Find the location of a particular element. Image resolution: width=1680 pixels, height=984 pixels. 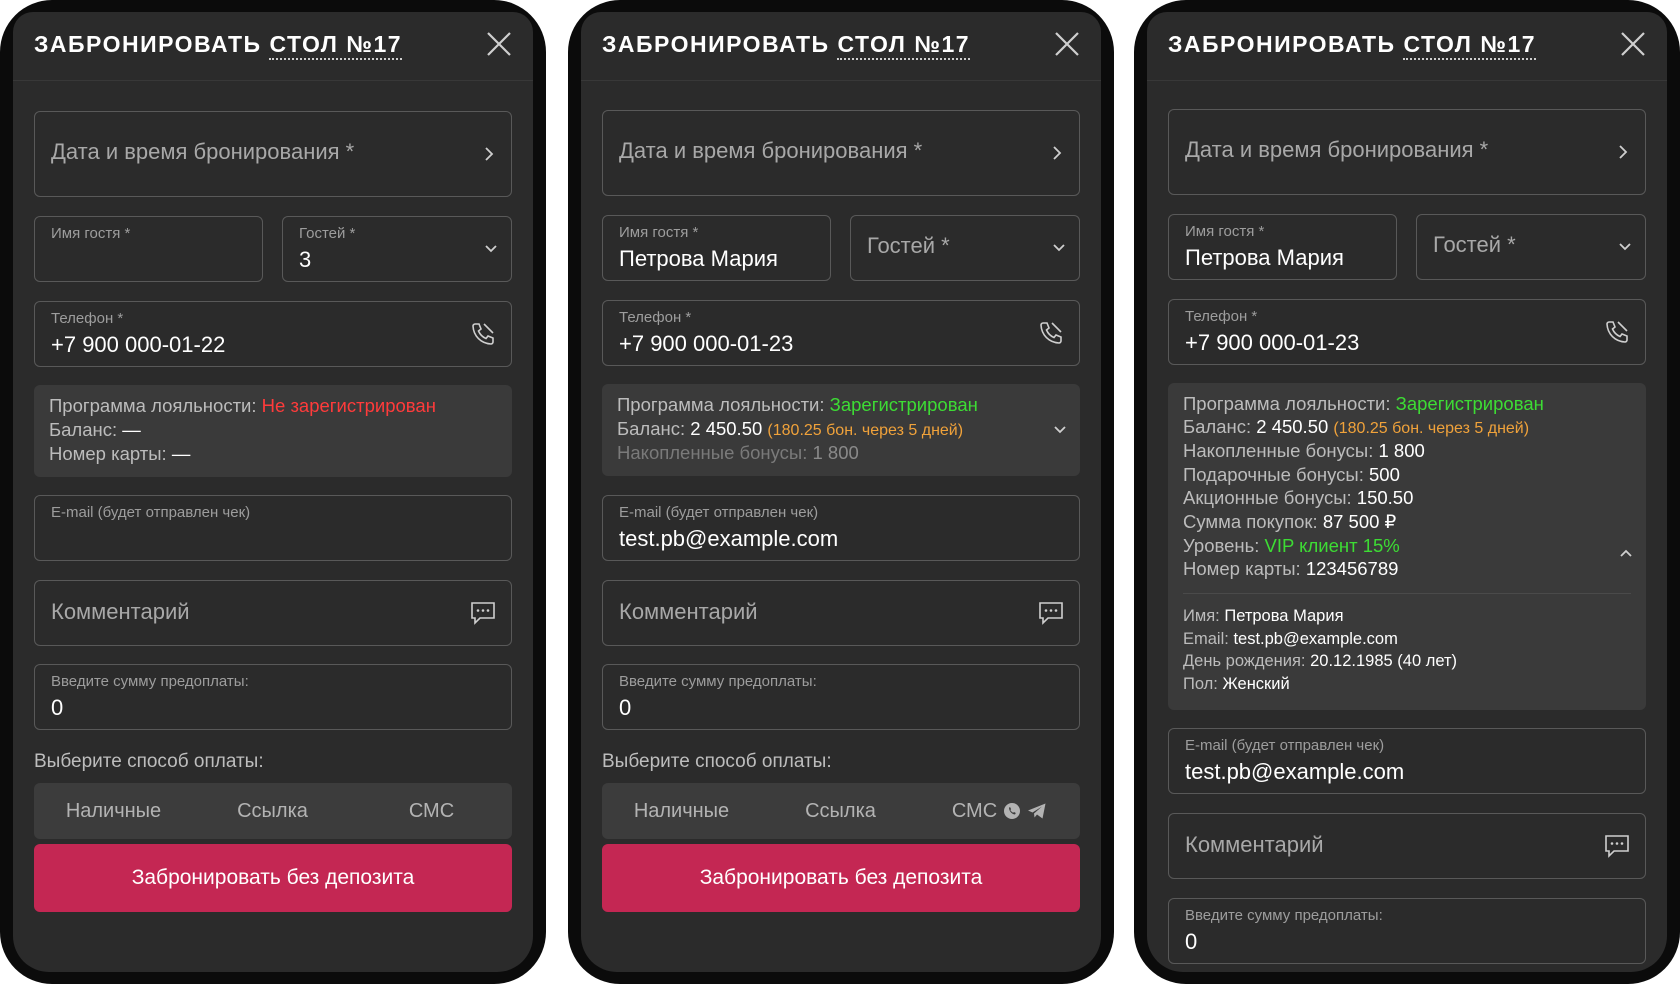

pay-link-label: Ссылка is located at coordinates (840, 810).